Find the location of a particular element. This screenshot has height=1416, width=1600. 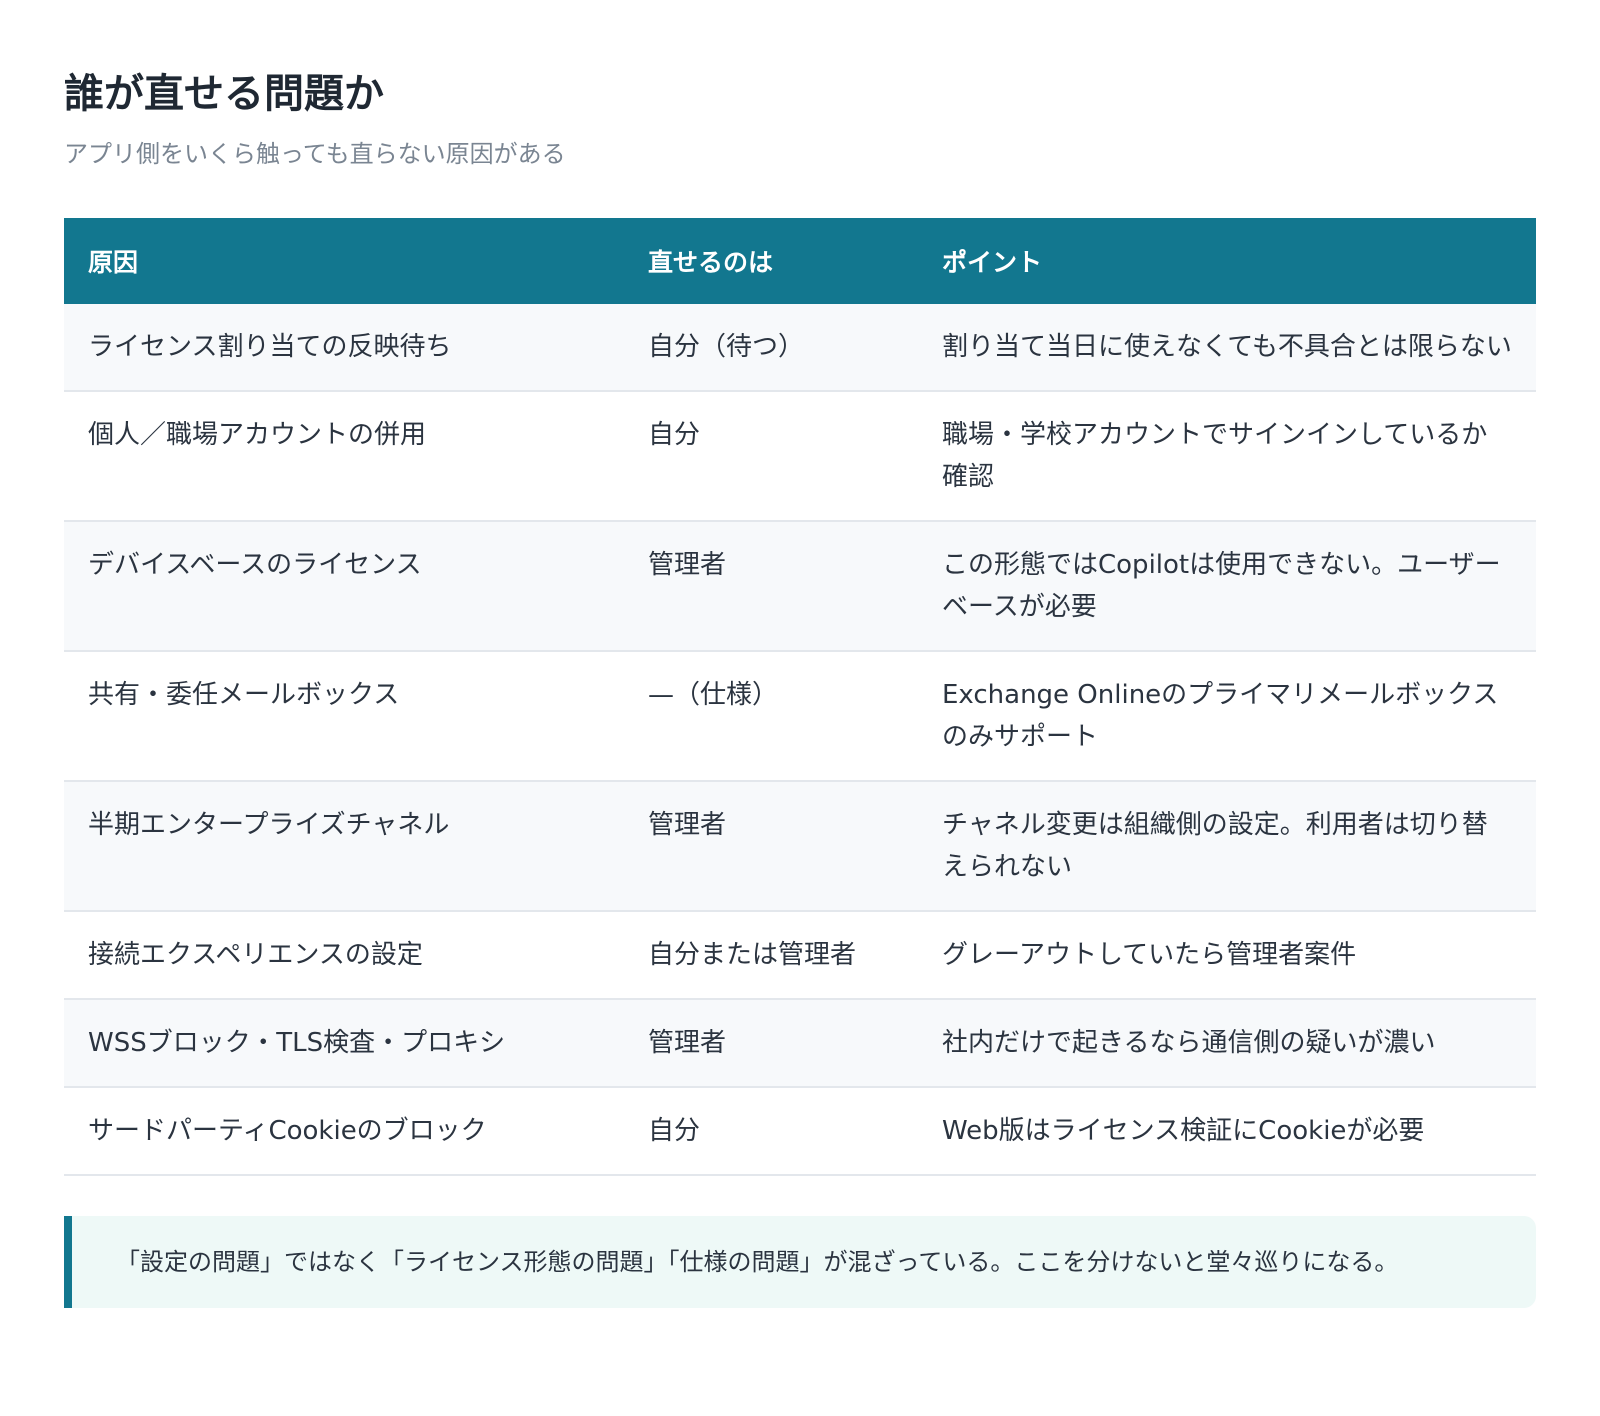

column-header-point: ポイント is located at coordinates (1227, 261).